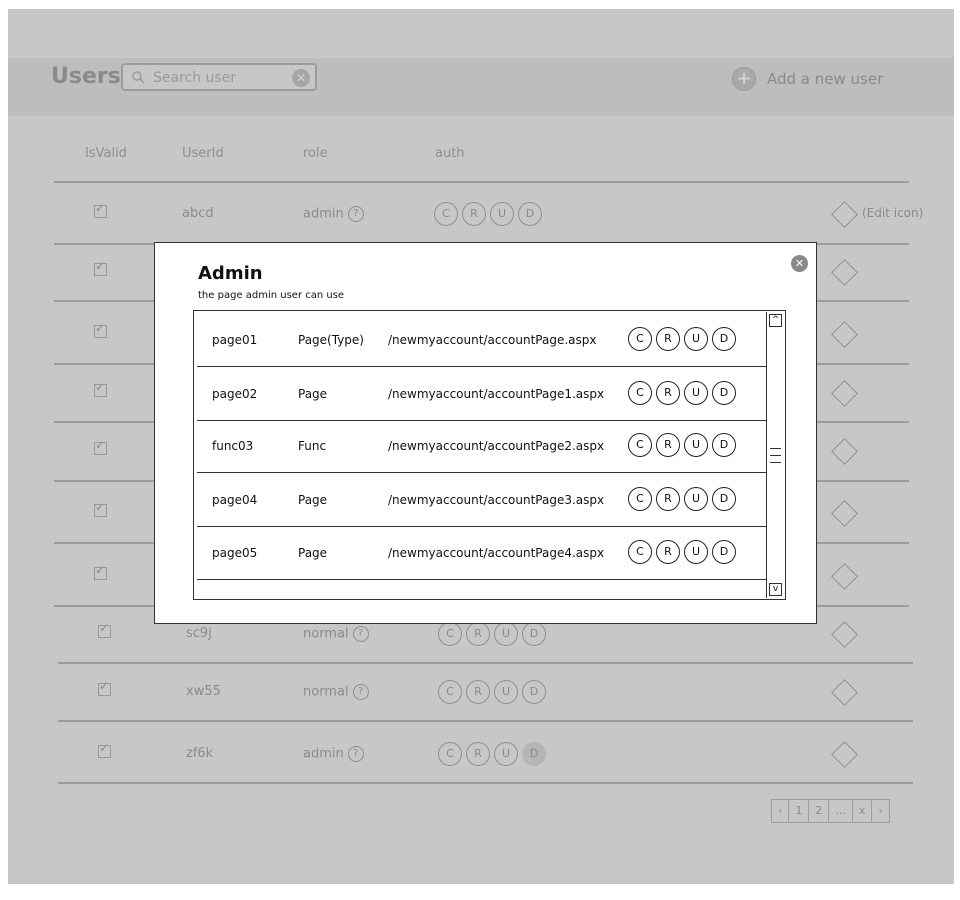  I want to click on edit-note: (Edit icon), so click(893, 213).